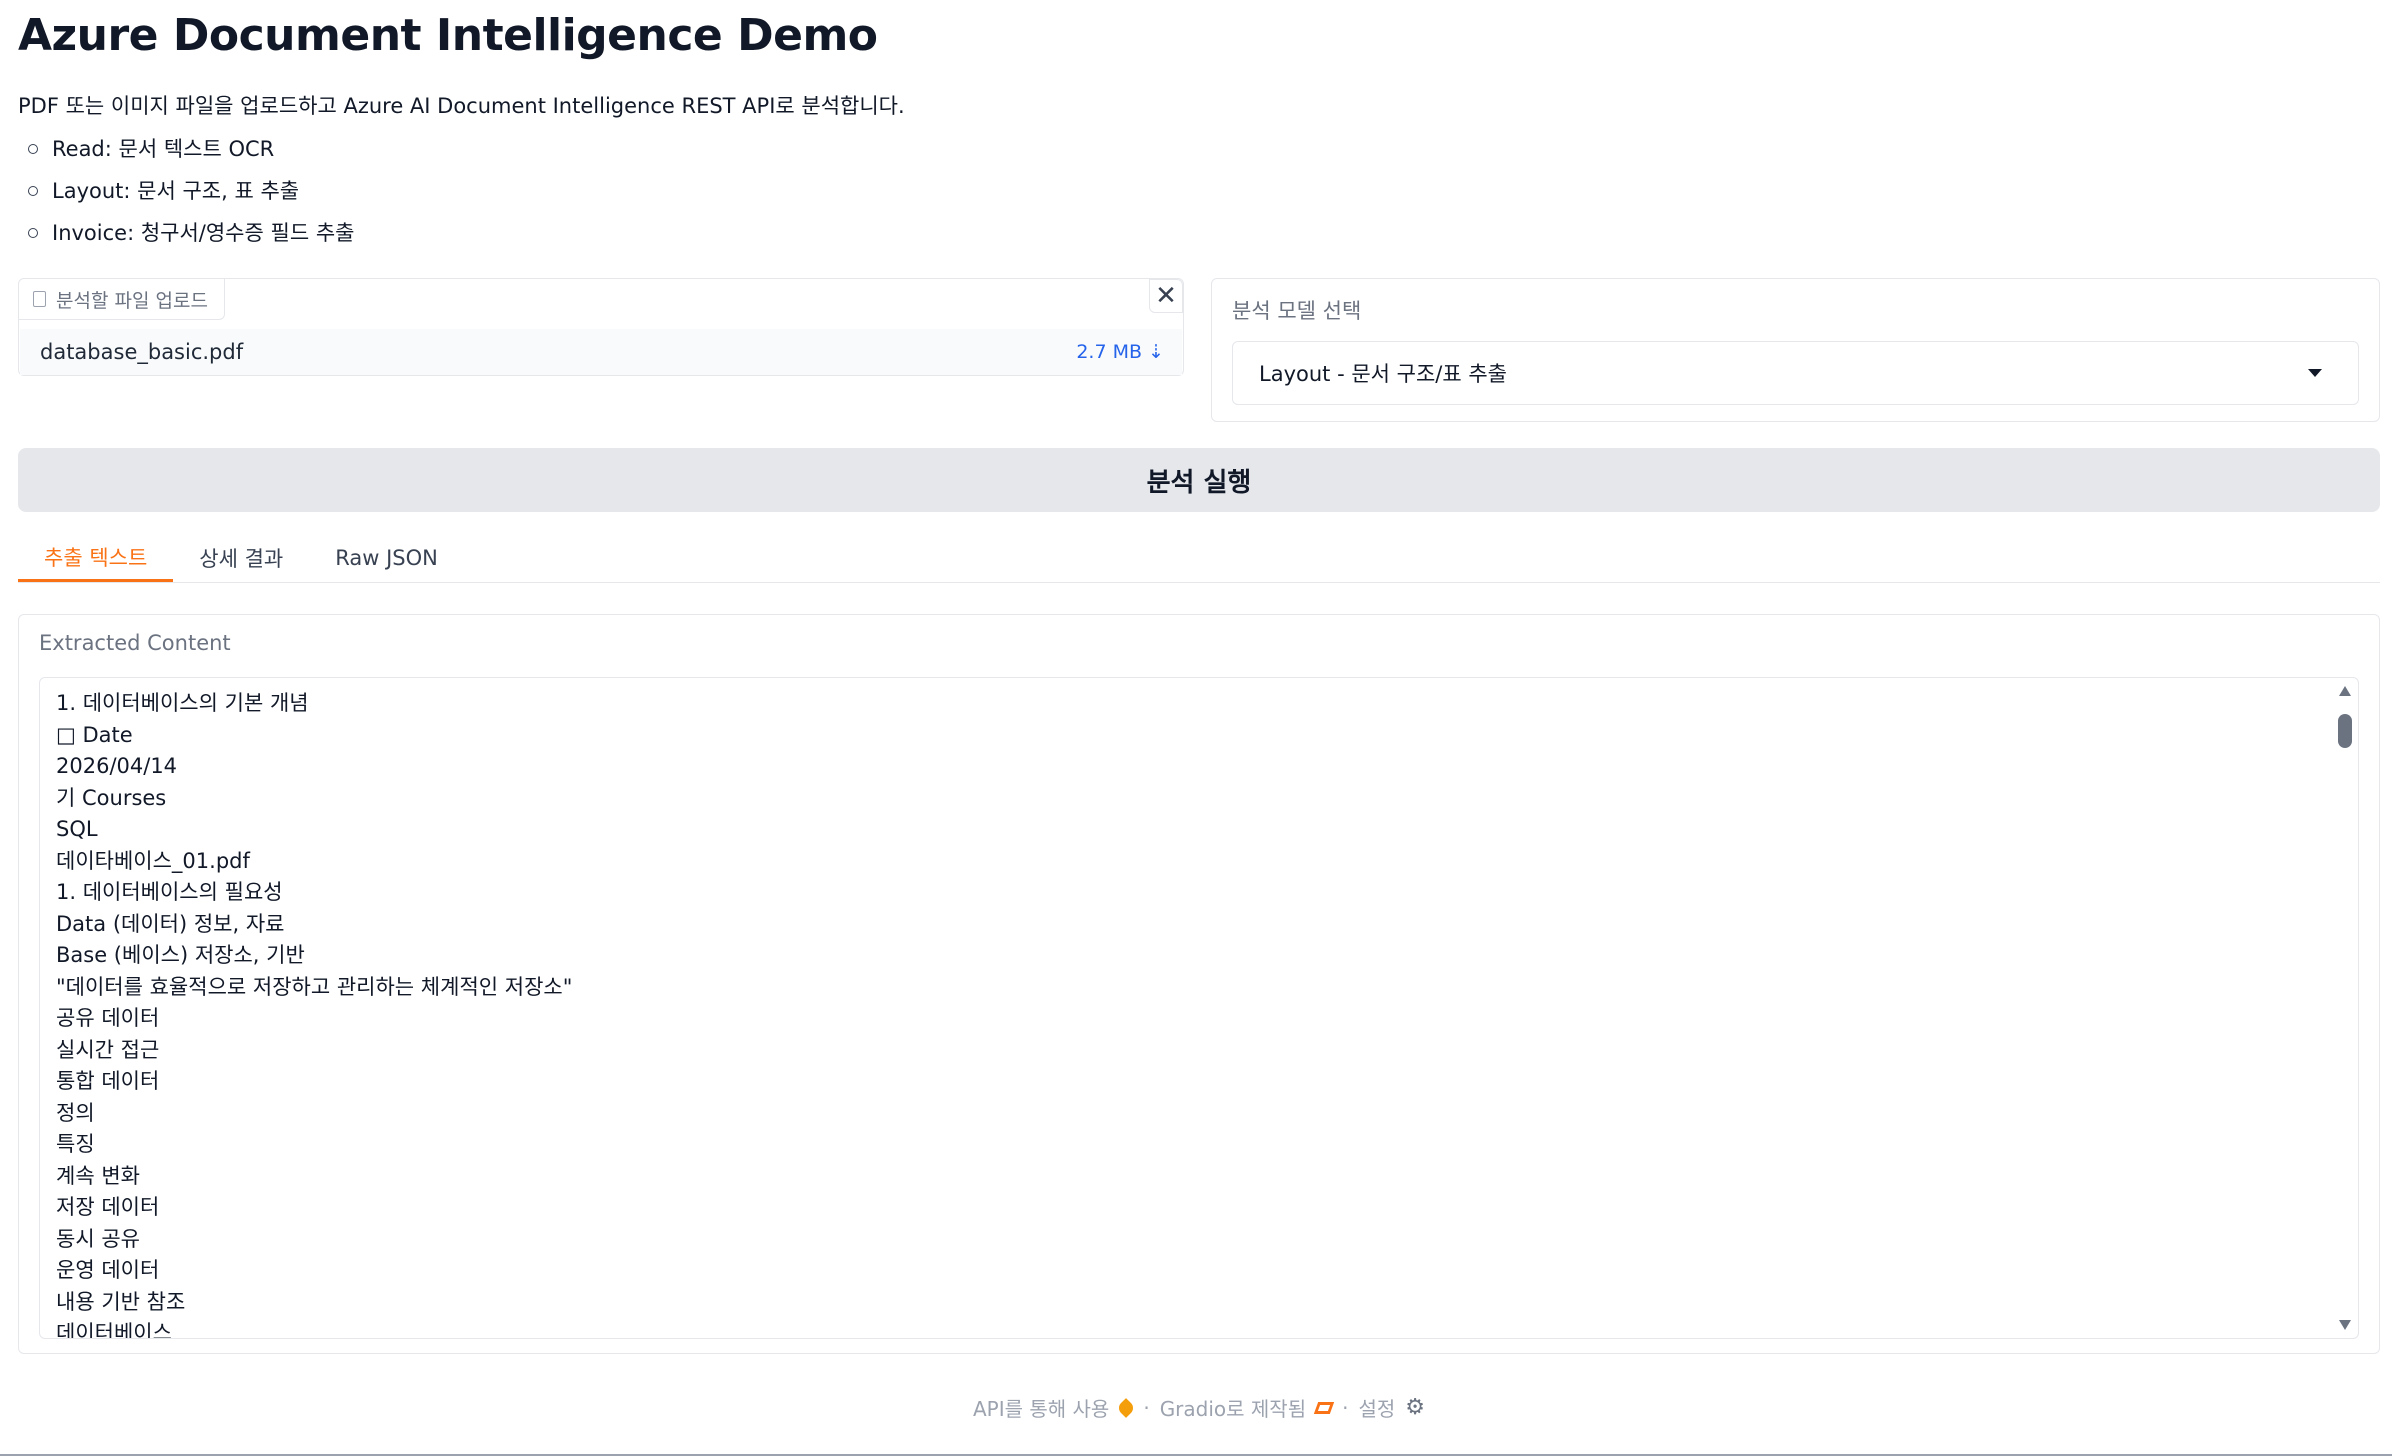 The height and width of the screenshot is (1456, 2392). What do you see at coordinates (2345, 731) in the screenshot?
I see `scrollbar-thumb` at bounding box center [2345, 731].